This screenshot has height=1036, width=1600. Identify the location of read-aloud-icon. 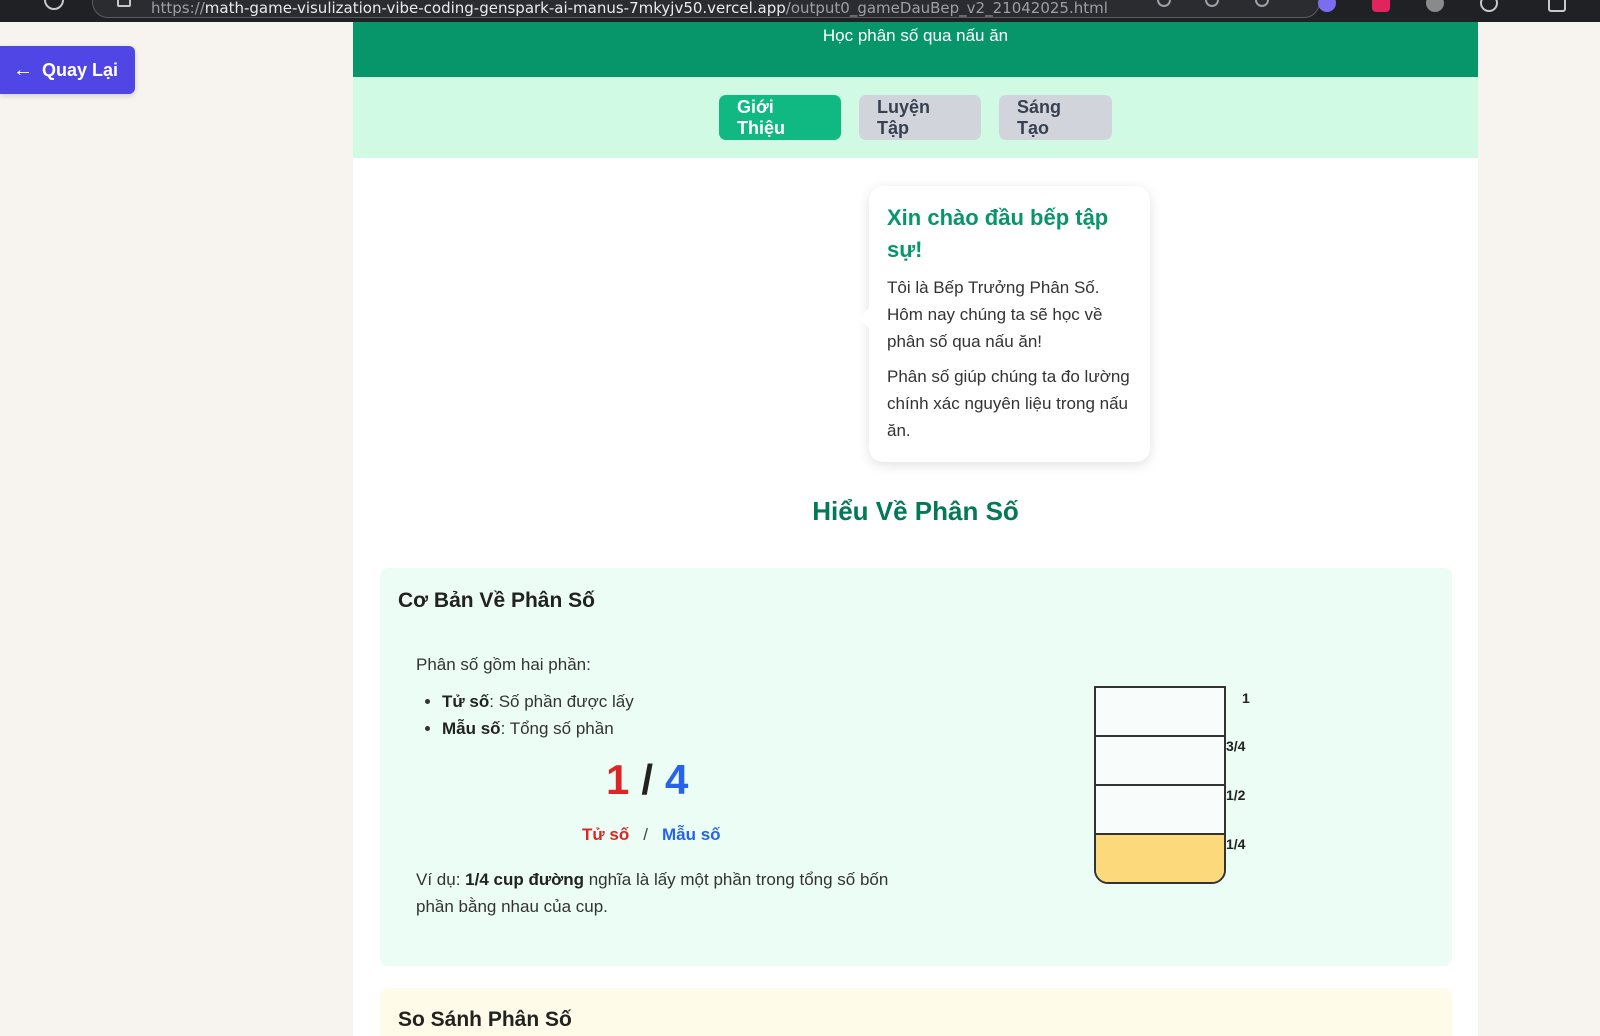
(1212, 3).